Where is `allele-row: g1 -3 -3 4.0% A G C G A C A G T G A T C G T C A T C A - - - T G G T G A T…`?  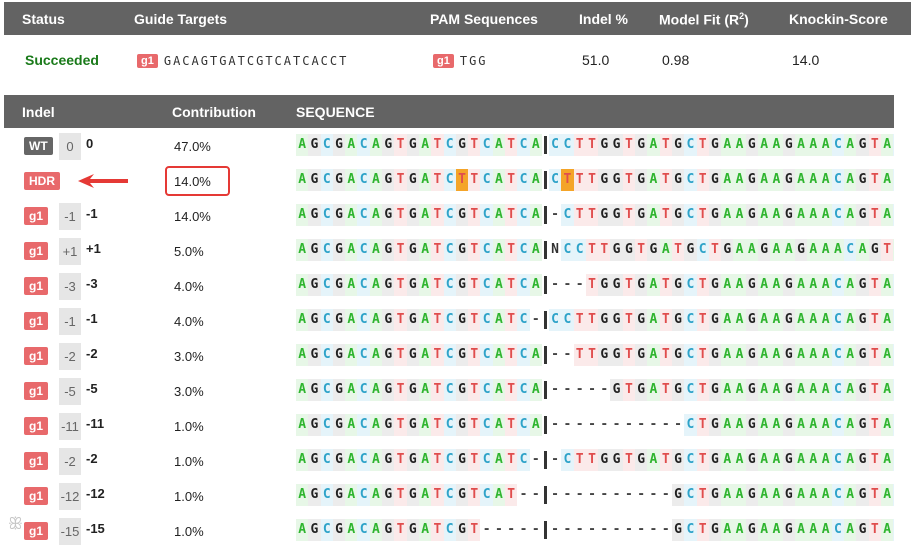
allele-row: g1 -3 -3 4.0% A G C G A C A G T G A T C G T C A T C A - - - T G G T G A T… is located at coordinates (449, 285).